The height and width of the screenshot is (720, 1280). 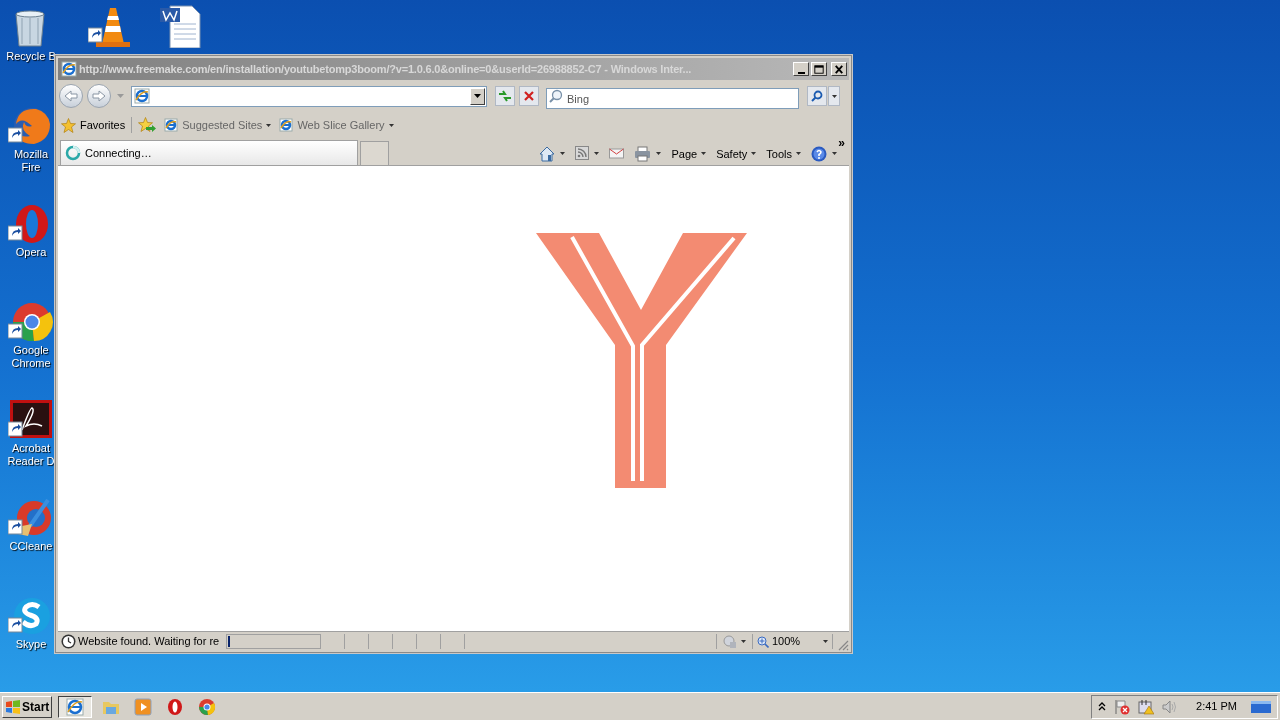 I want to click on network-warning-icon, so click(x=1146, y=706).